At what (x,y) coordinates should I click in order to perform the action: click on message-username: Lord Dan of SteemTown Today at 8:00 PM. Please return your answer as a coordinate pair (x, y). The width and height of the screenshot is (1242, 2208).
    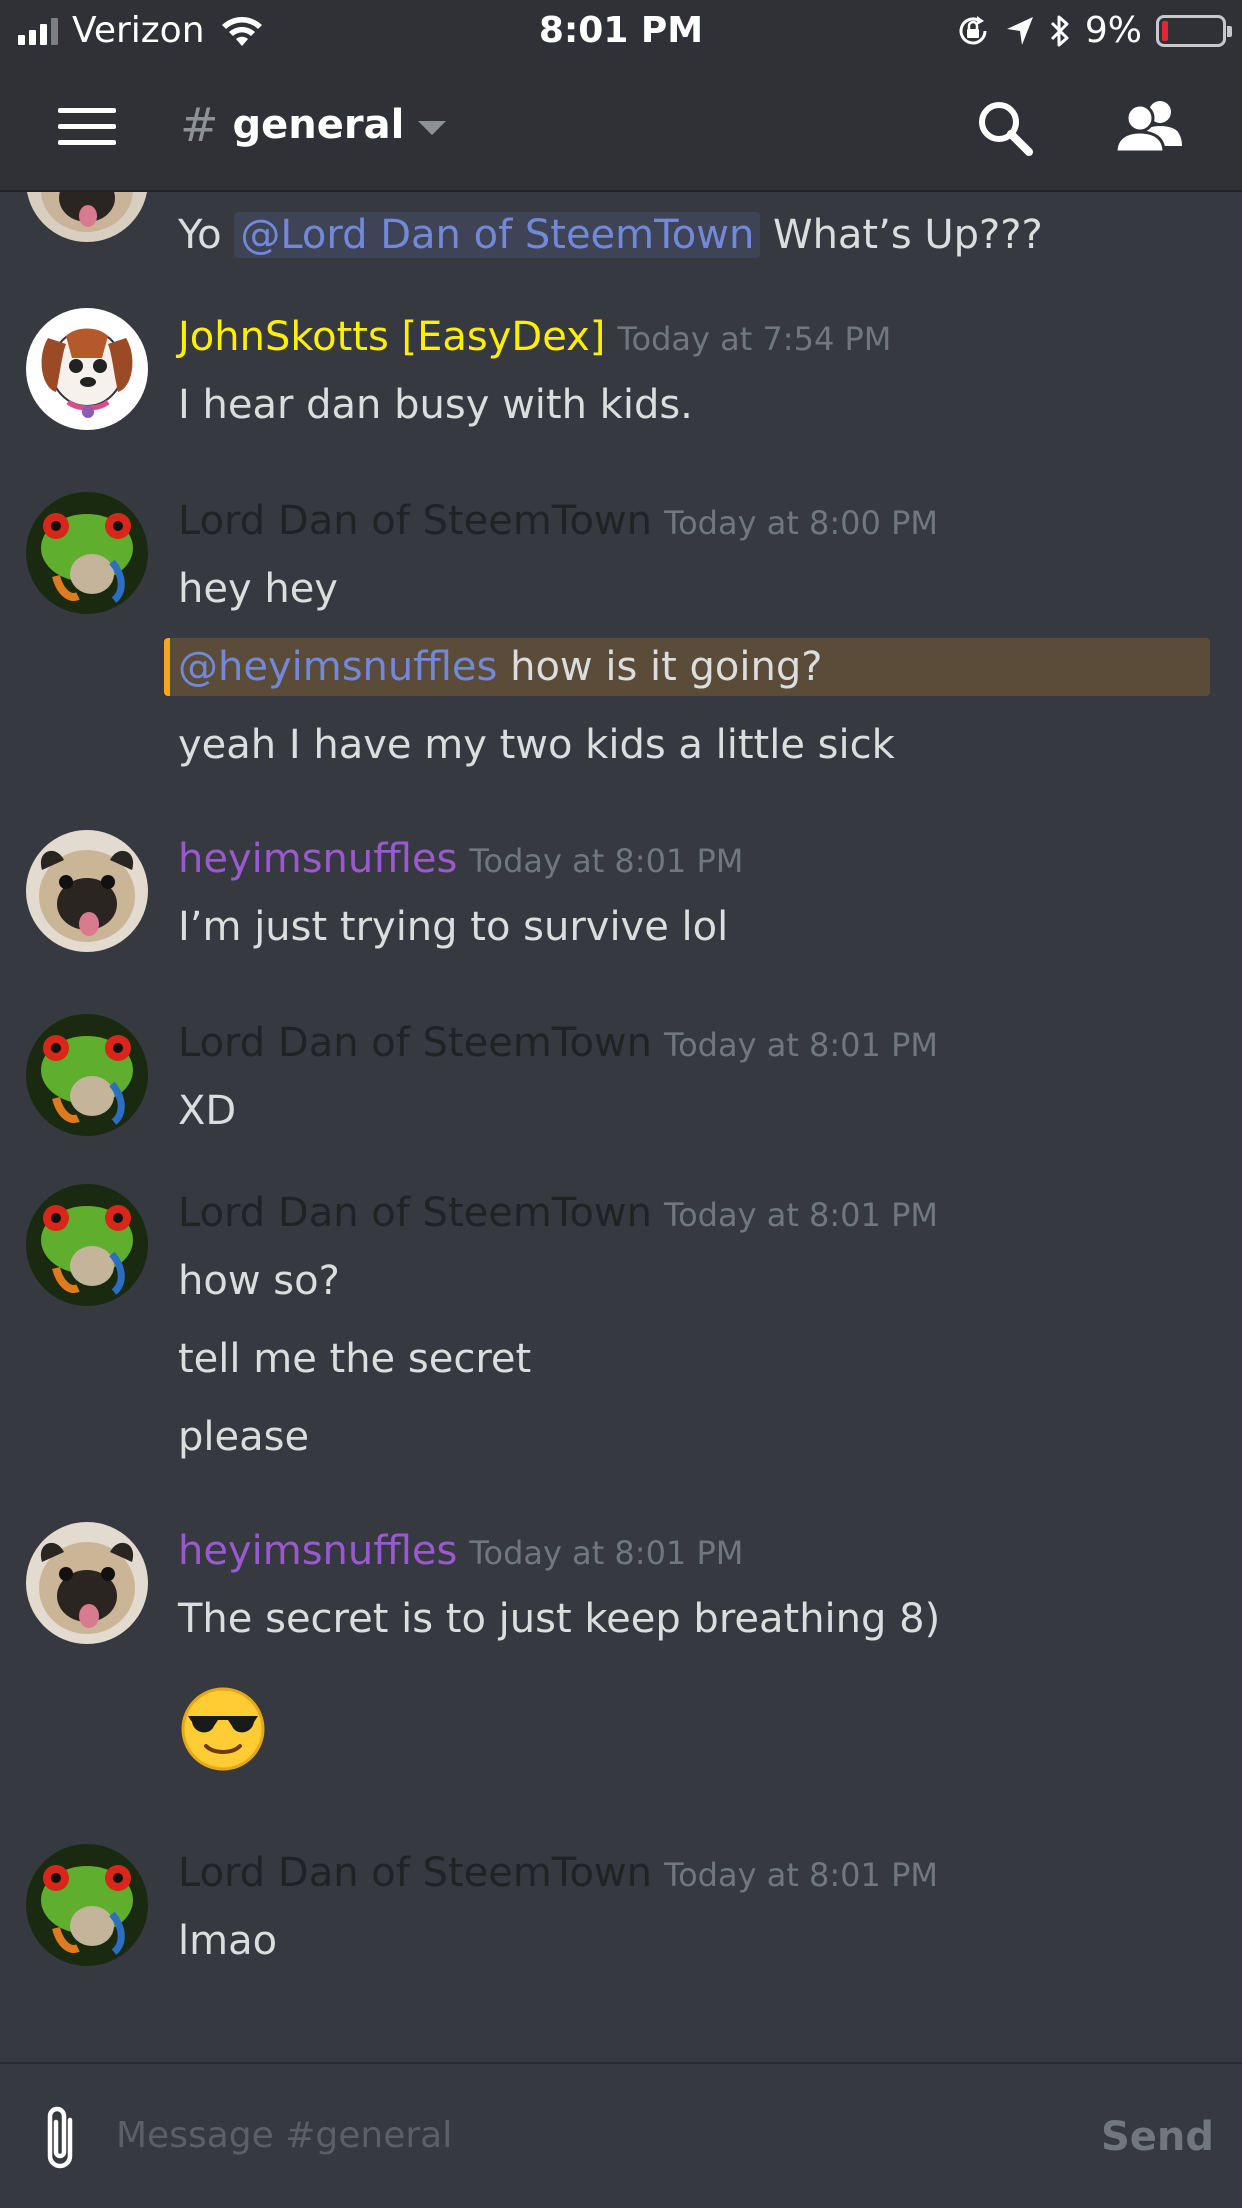
    Looking at the image, I should click on (558, 521).